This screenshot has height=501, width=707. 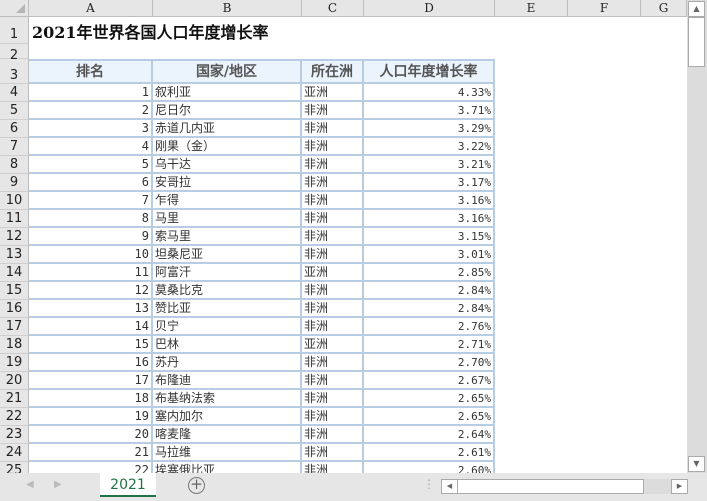 What do you see at coordinates (14, 147) in the screenshot?
I see `row-header: 7` at bounding box center [14, 147].